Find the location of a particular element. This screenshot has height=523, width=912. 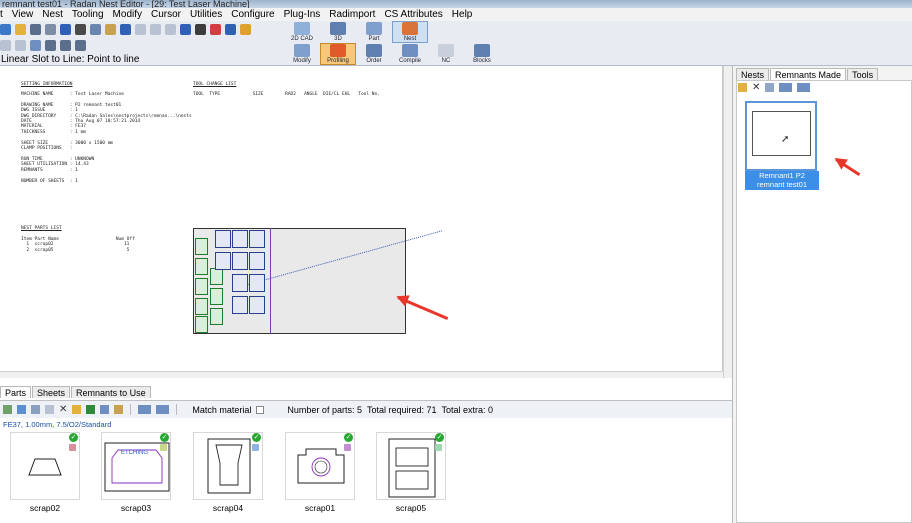

canvas-vertical-scrollbar is located at coordinates (727, 222).